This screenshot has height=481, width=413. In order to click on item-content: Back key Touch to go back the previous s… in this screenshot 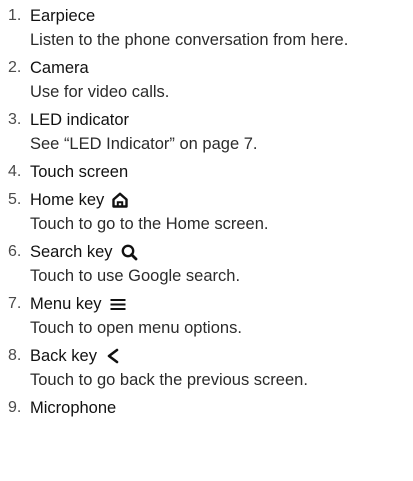, I will do `click(221, 368)`.